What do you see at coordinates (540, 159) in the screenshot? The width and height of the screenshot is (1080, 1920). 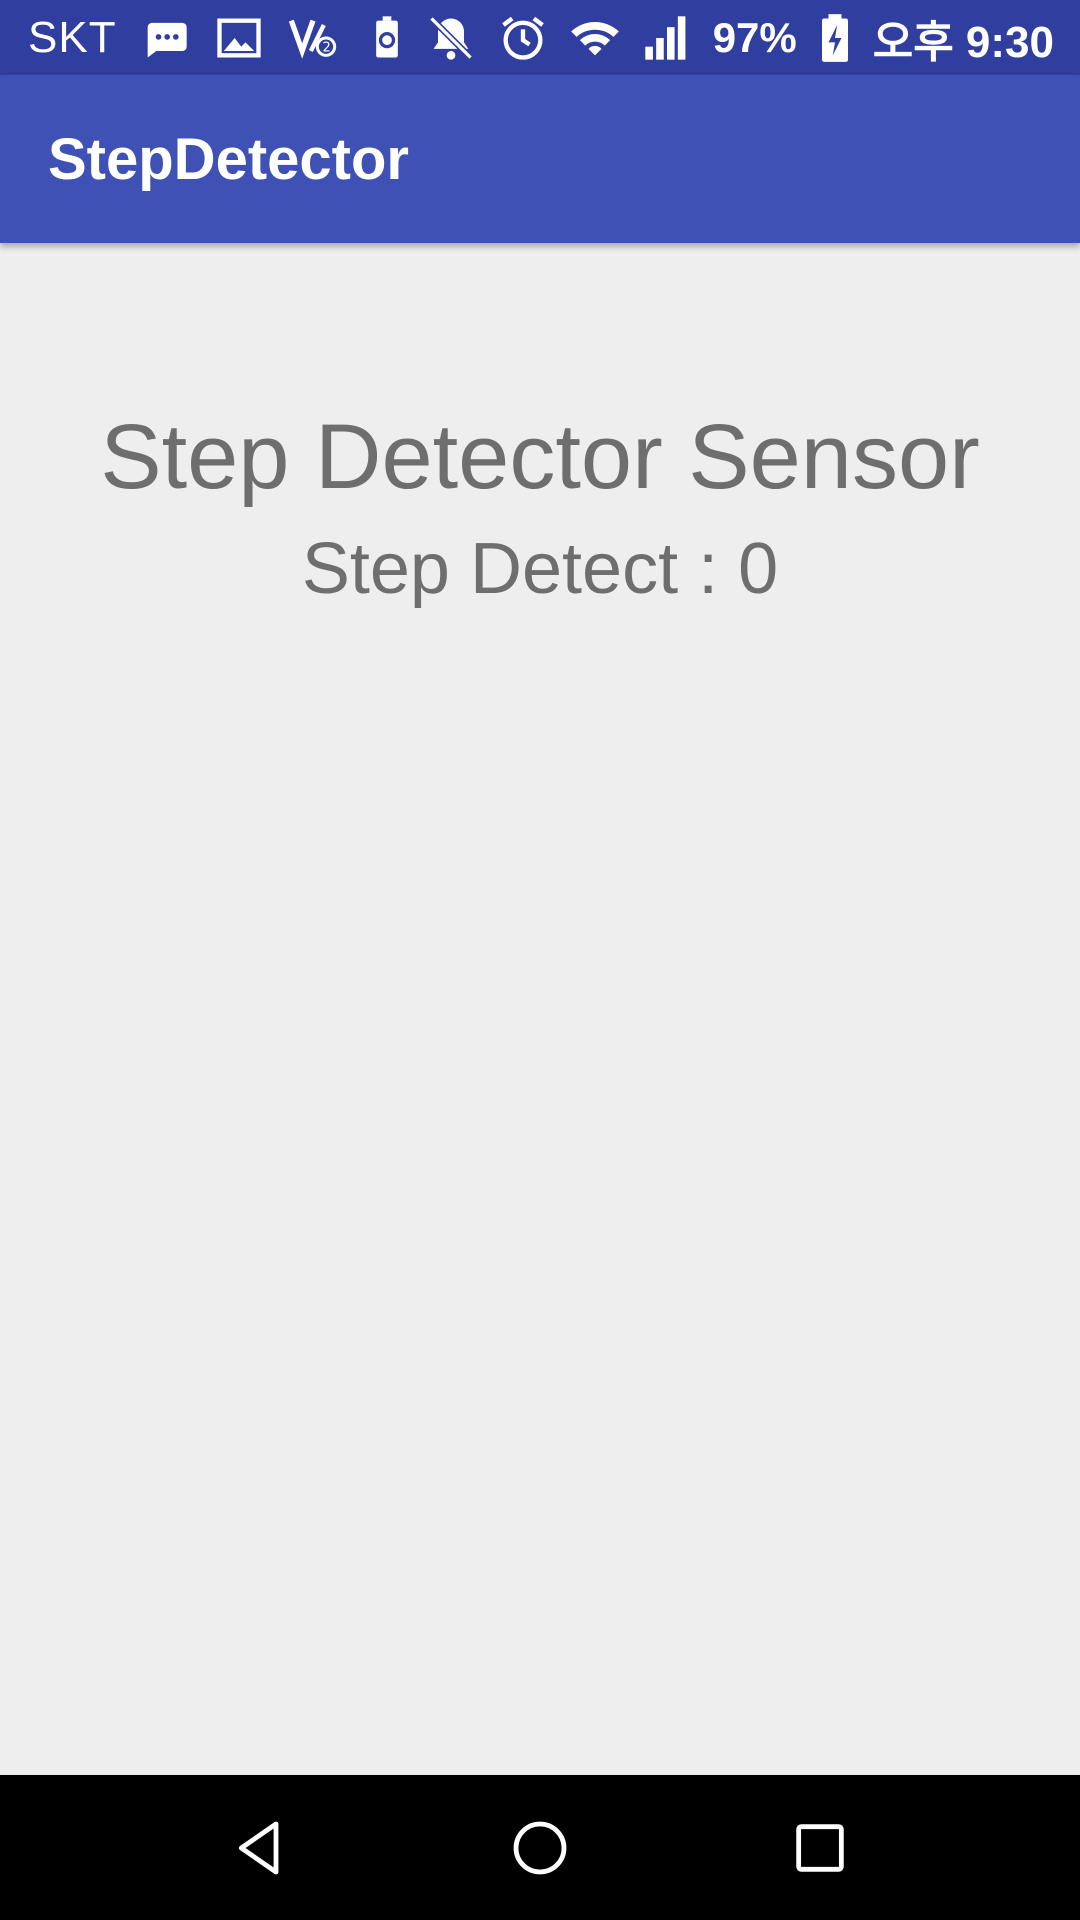 I see `app-bar: StepDetector` at bounding box center [540, 159].